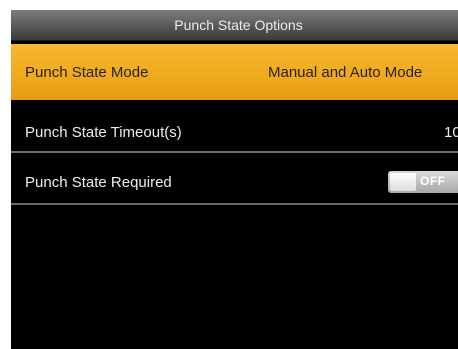 The image size is (458, 349). What do you see at coordinates (87, 72) in the screenshot?
I see `punch-state-mode-label: Punch State Mode` at bounding box center [87, 72].